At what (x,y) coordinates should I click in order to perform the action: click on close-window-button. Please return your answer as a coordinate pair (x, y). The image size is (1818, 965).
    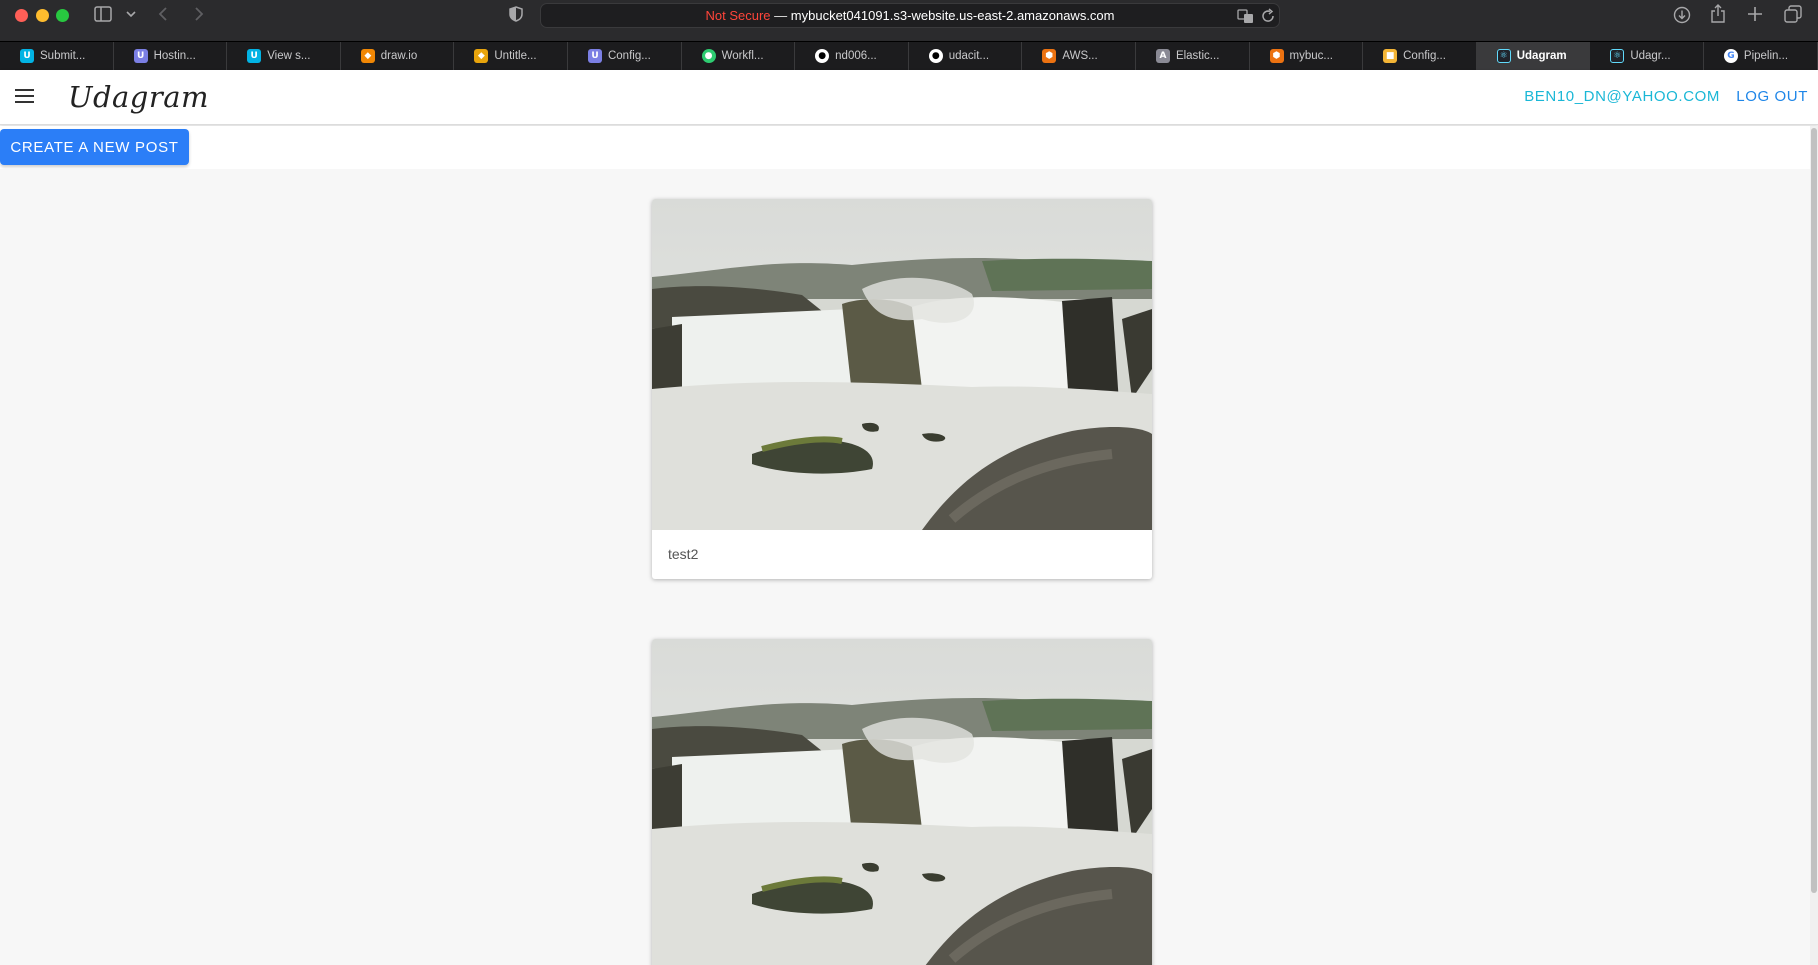
    Looking at the image, I should click on (21, 15).